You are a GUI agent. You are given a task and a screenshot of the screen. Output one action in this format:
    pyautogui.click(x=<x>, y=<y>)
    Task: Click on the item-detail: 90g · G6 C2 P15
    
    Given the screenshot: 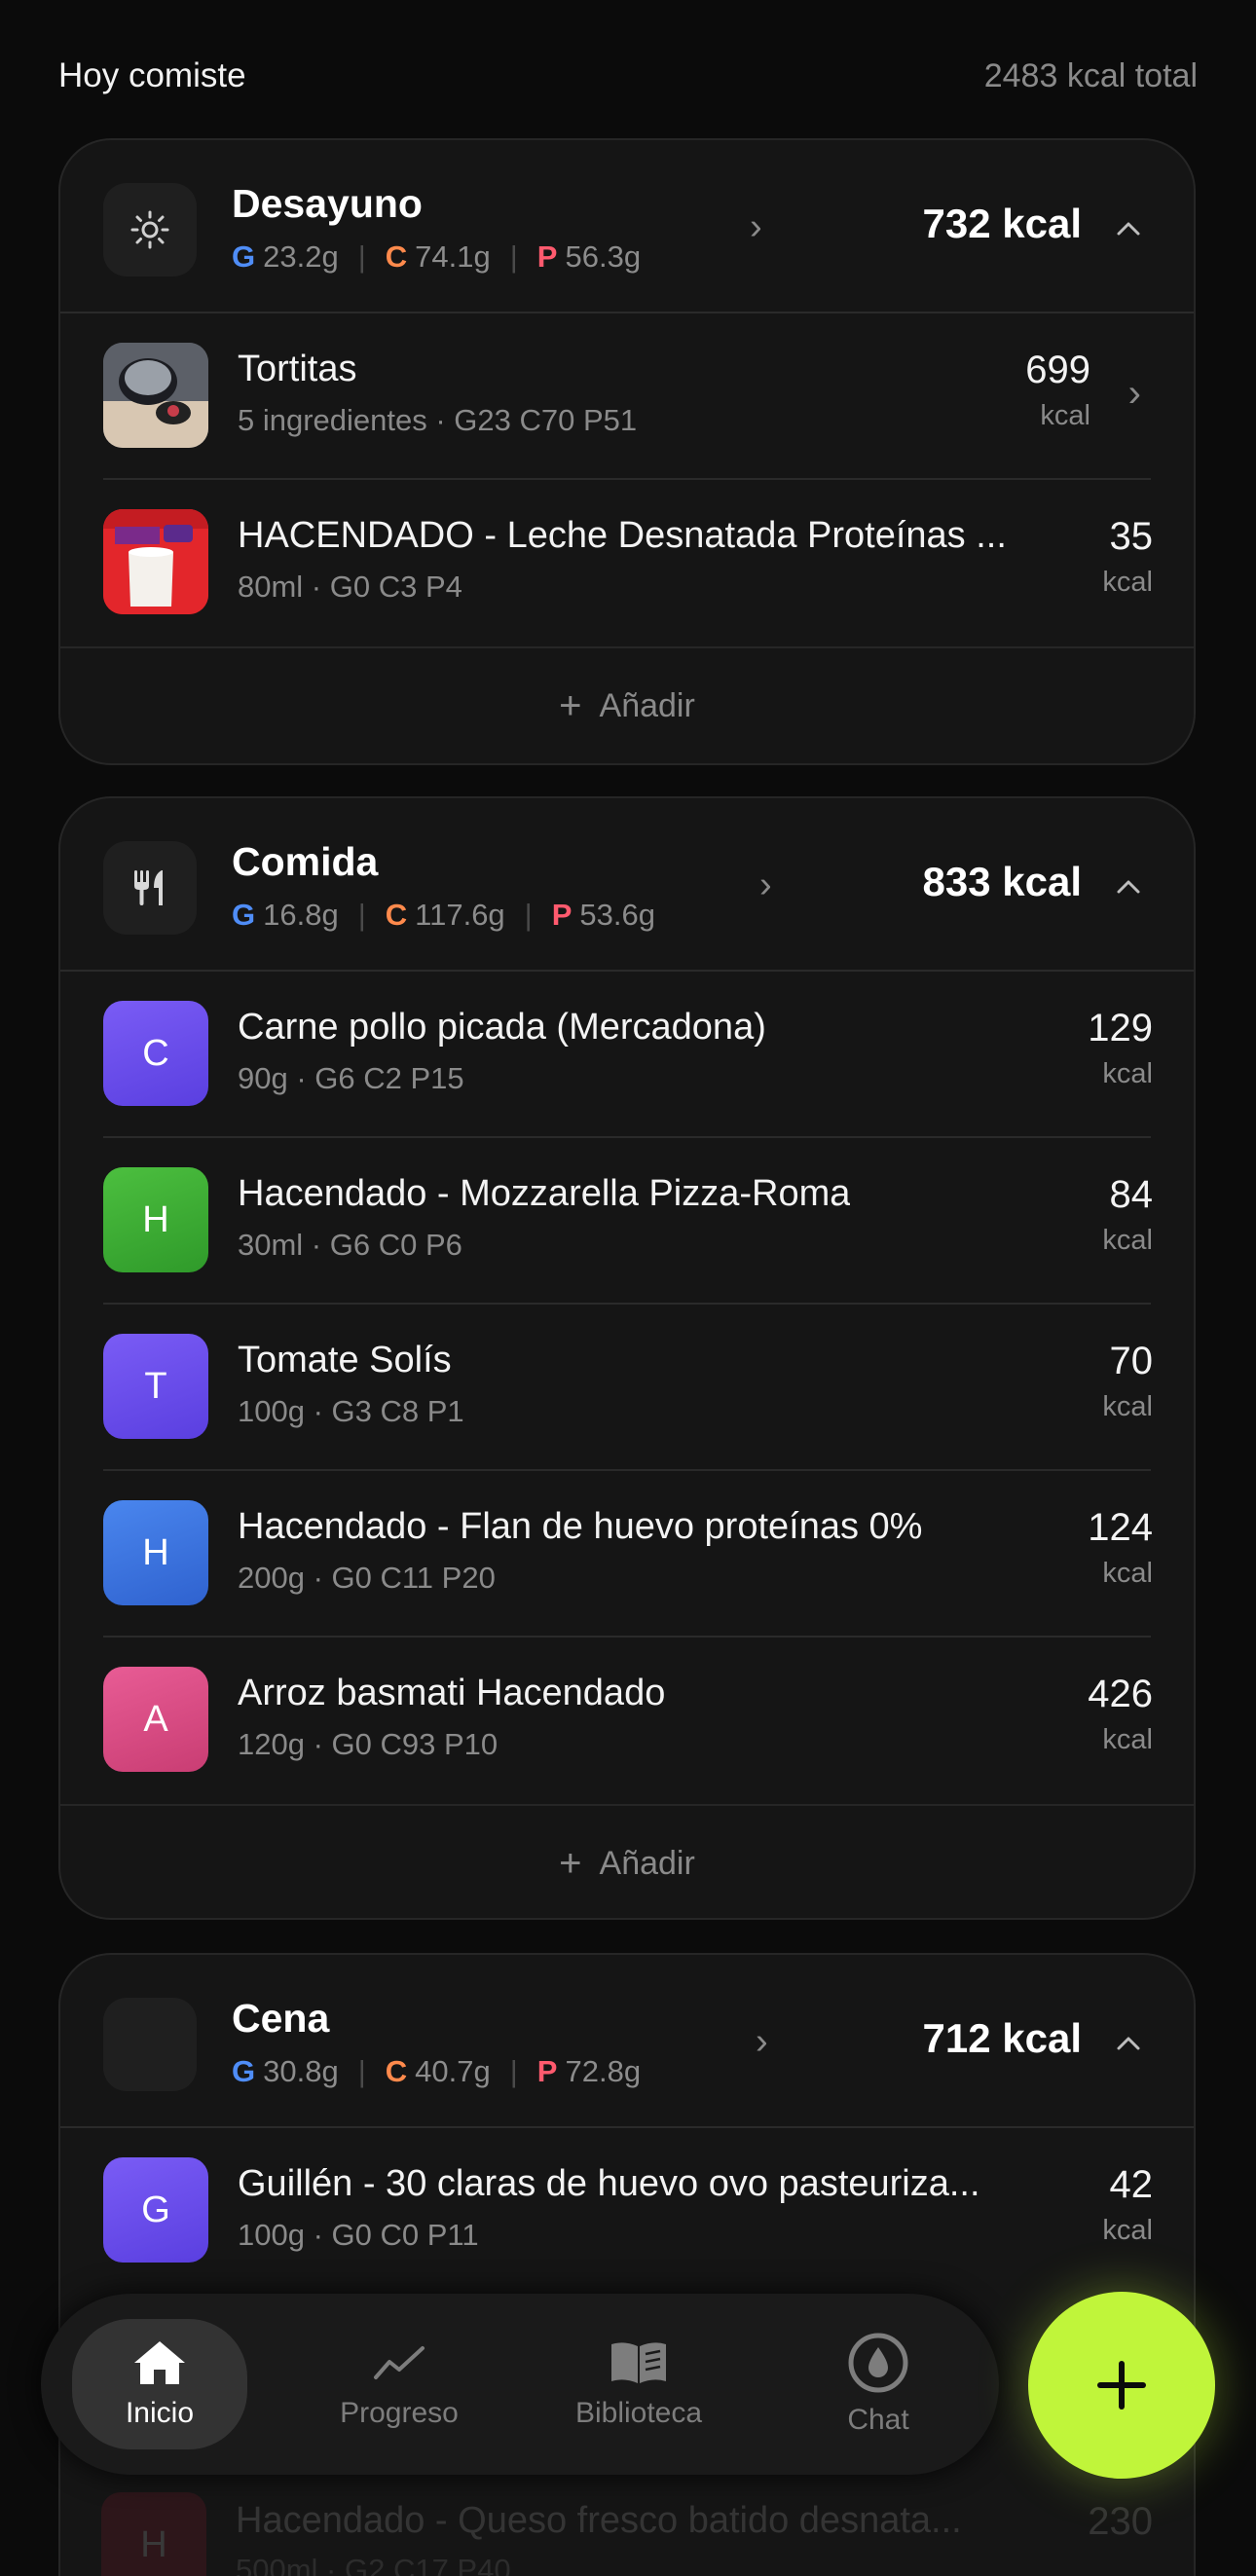 What is the action you would take?
    pyautogui.click(x=351, y=1078)
    